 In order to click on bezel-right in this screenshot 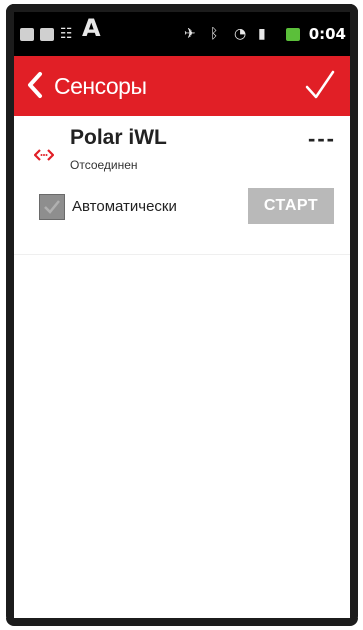, I will do `click(354, 314)`.